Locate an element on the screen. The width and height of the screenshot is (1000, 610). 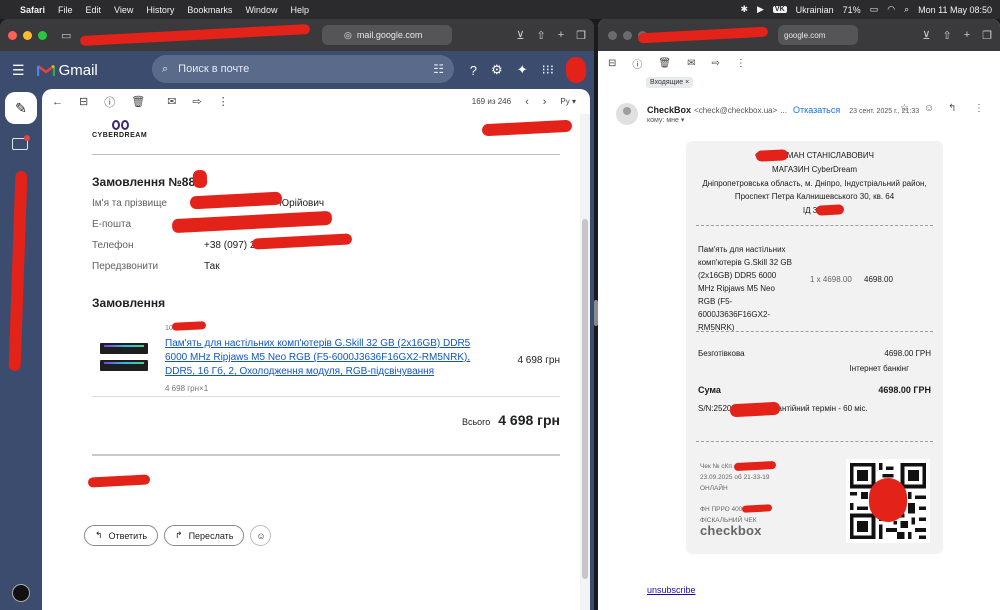
emoji-reaction-button: ☺ is located at coordinates (261, 535).